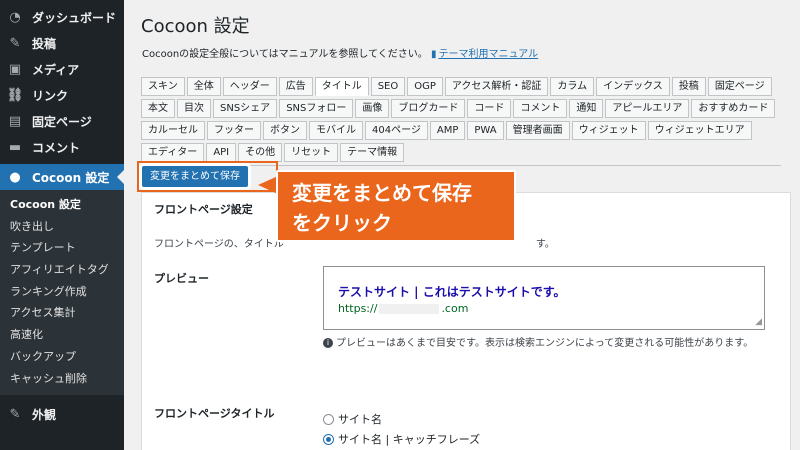  Describe the element at coordinates (396, 130) in the screenshot. I see `tab: 404ページ` at that location.